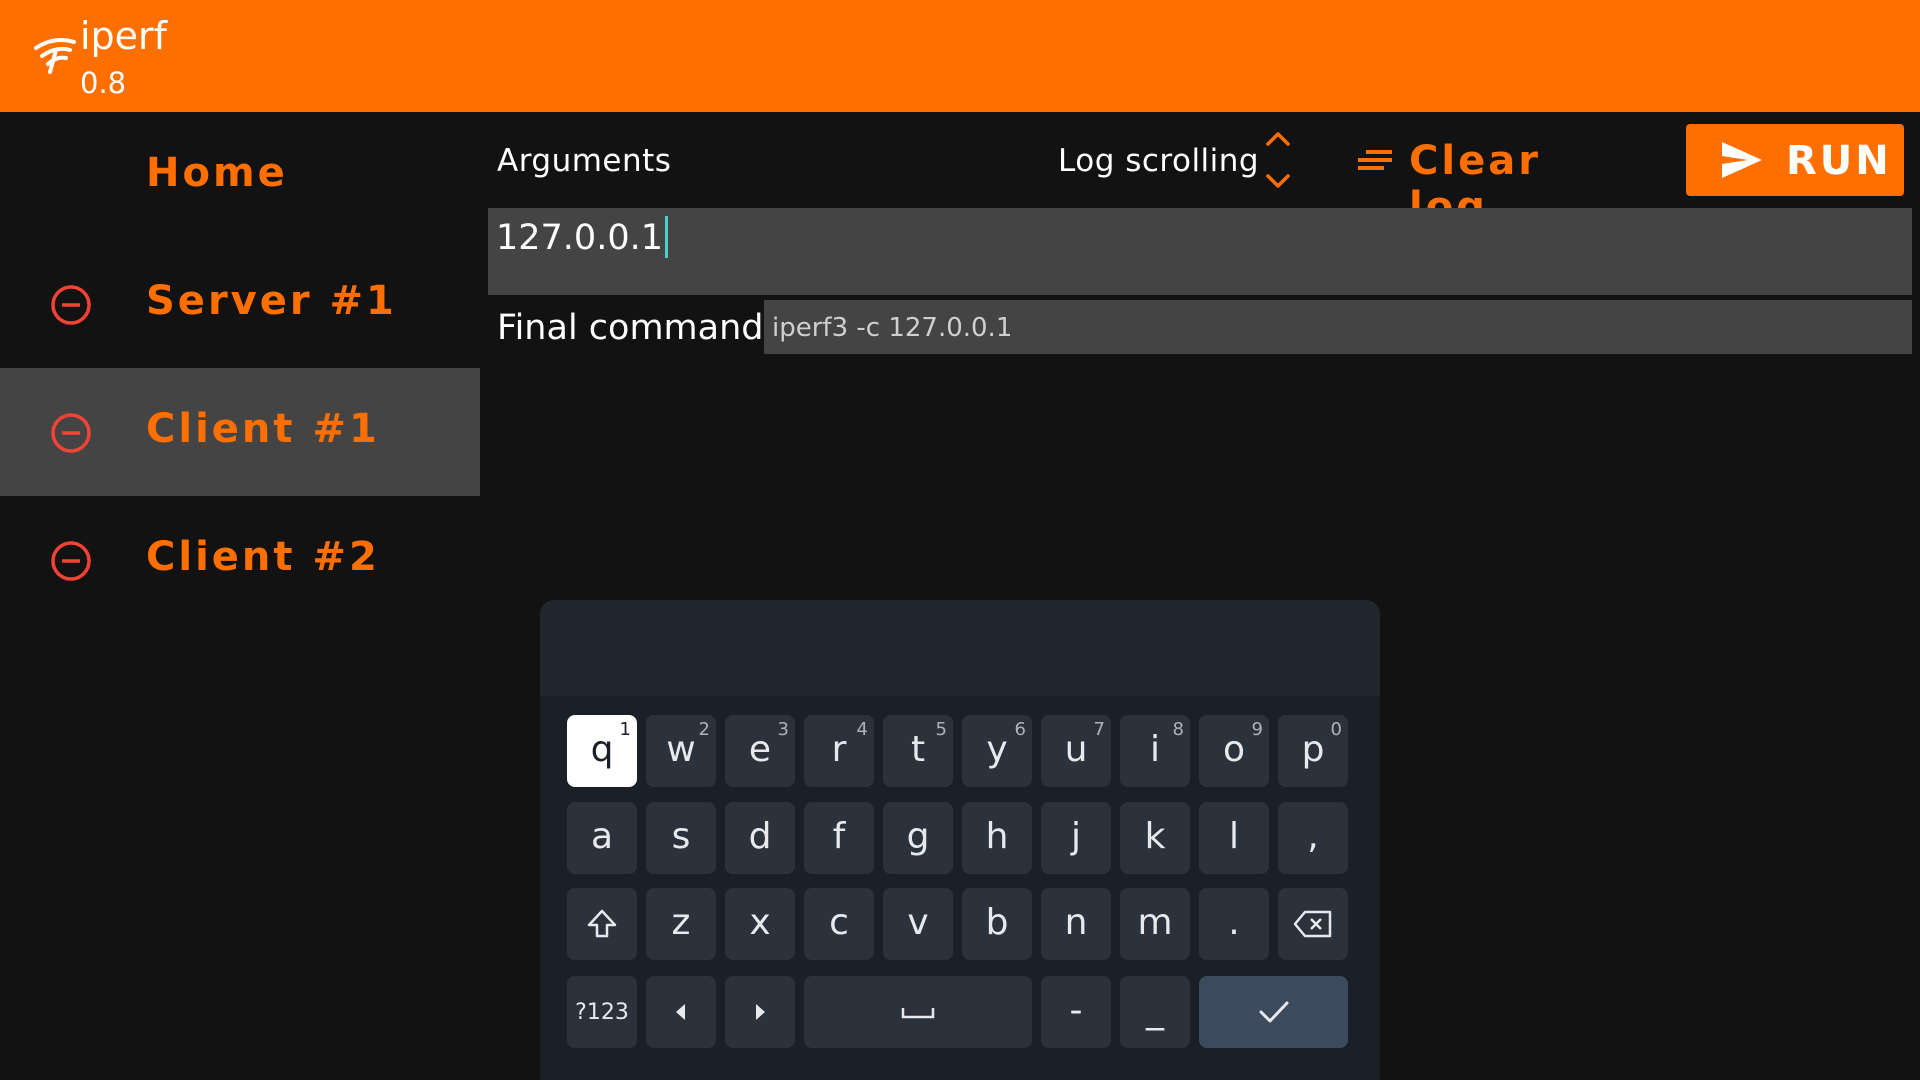  What do you see at coordinates (1375, 160) in the screenshot?
I see `clear-log-icon` at bounding box center [1375, 160].